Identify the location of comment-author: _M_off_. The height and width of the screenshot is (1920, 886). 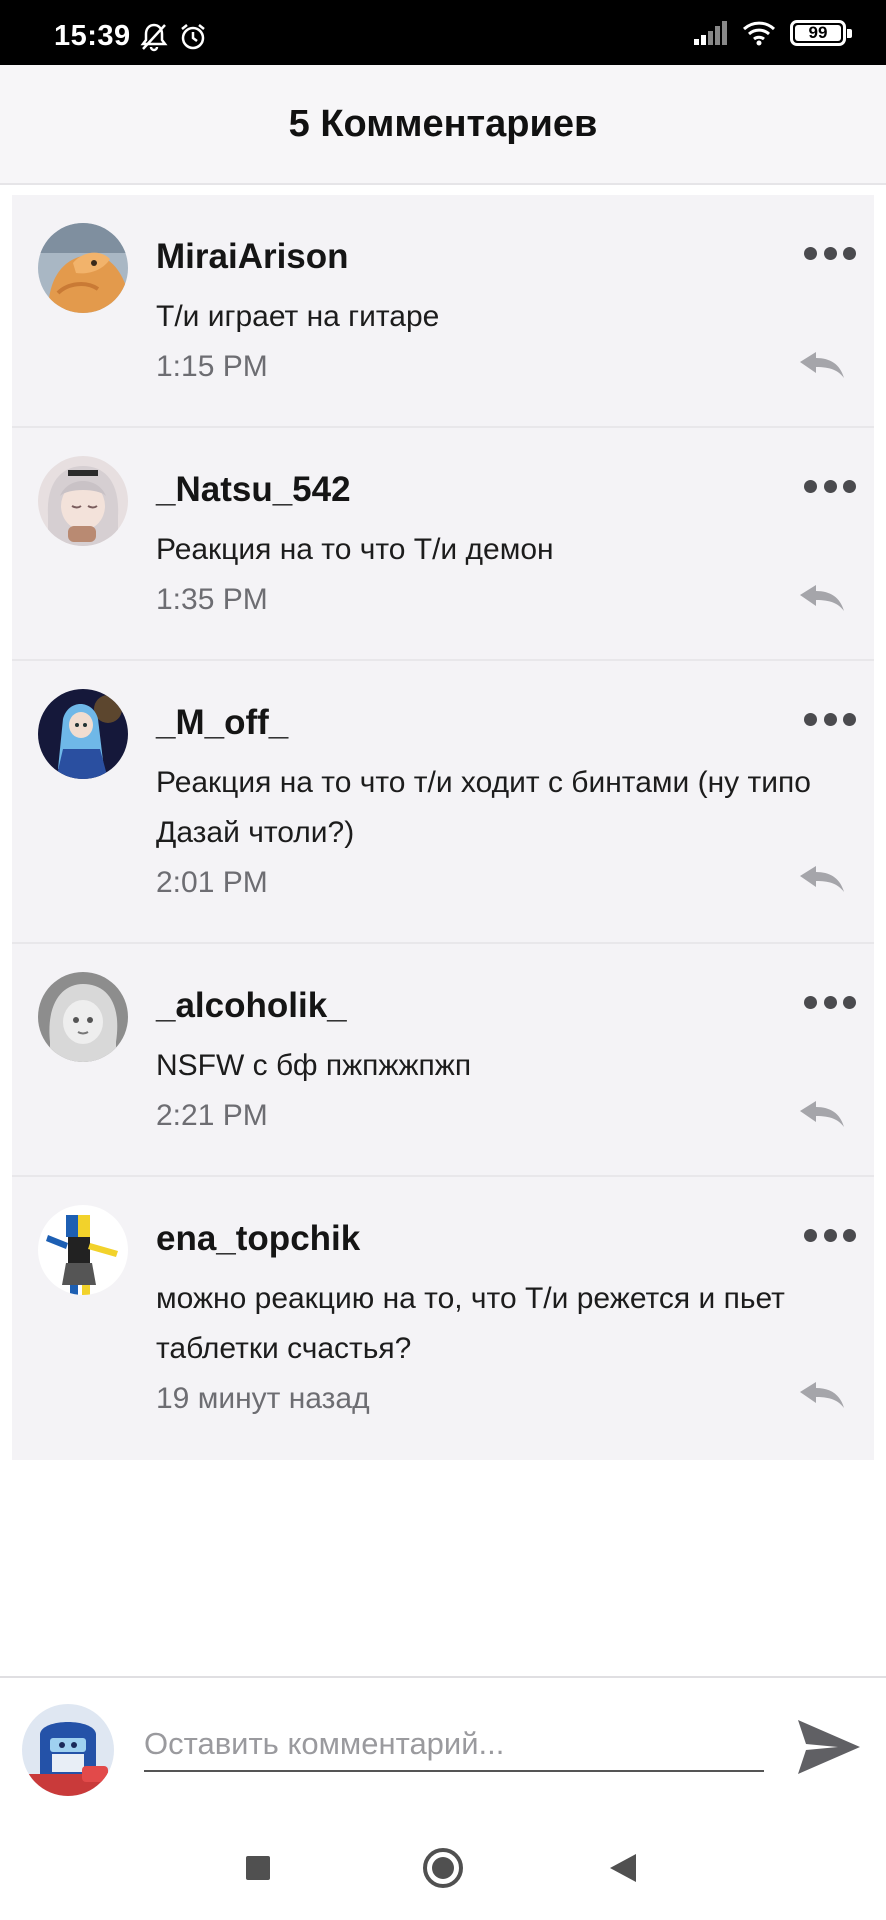
(222, 723).